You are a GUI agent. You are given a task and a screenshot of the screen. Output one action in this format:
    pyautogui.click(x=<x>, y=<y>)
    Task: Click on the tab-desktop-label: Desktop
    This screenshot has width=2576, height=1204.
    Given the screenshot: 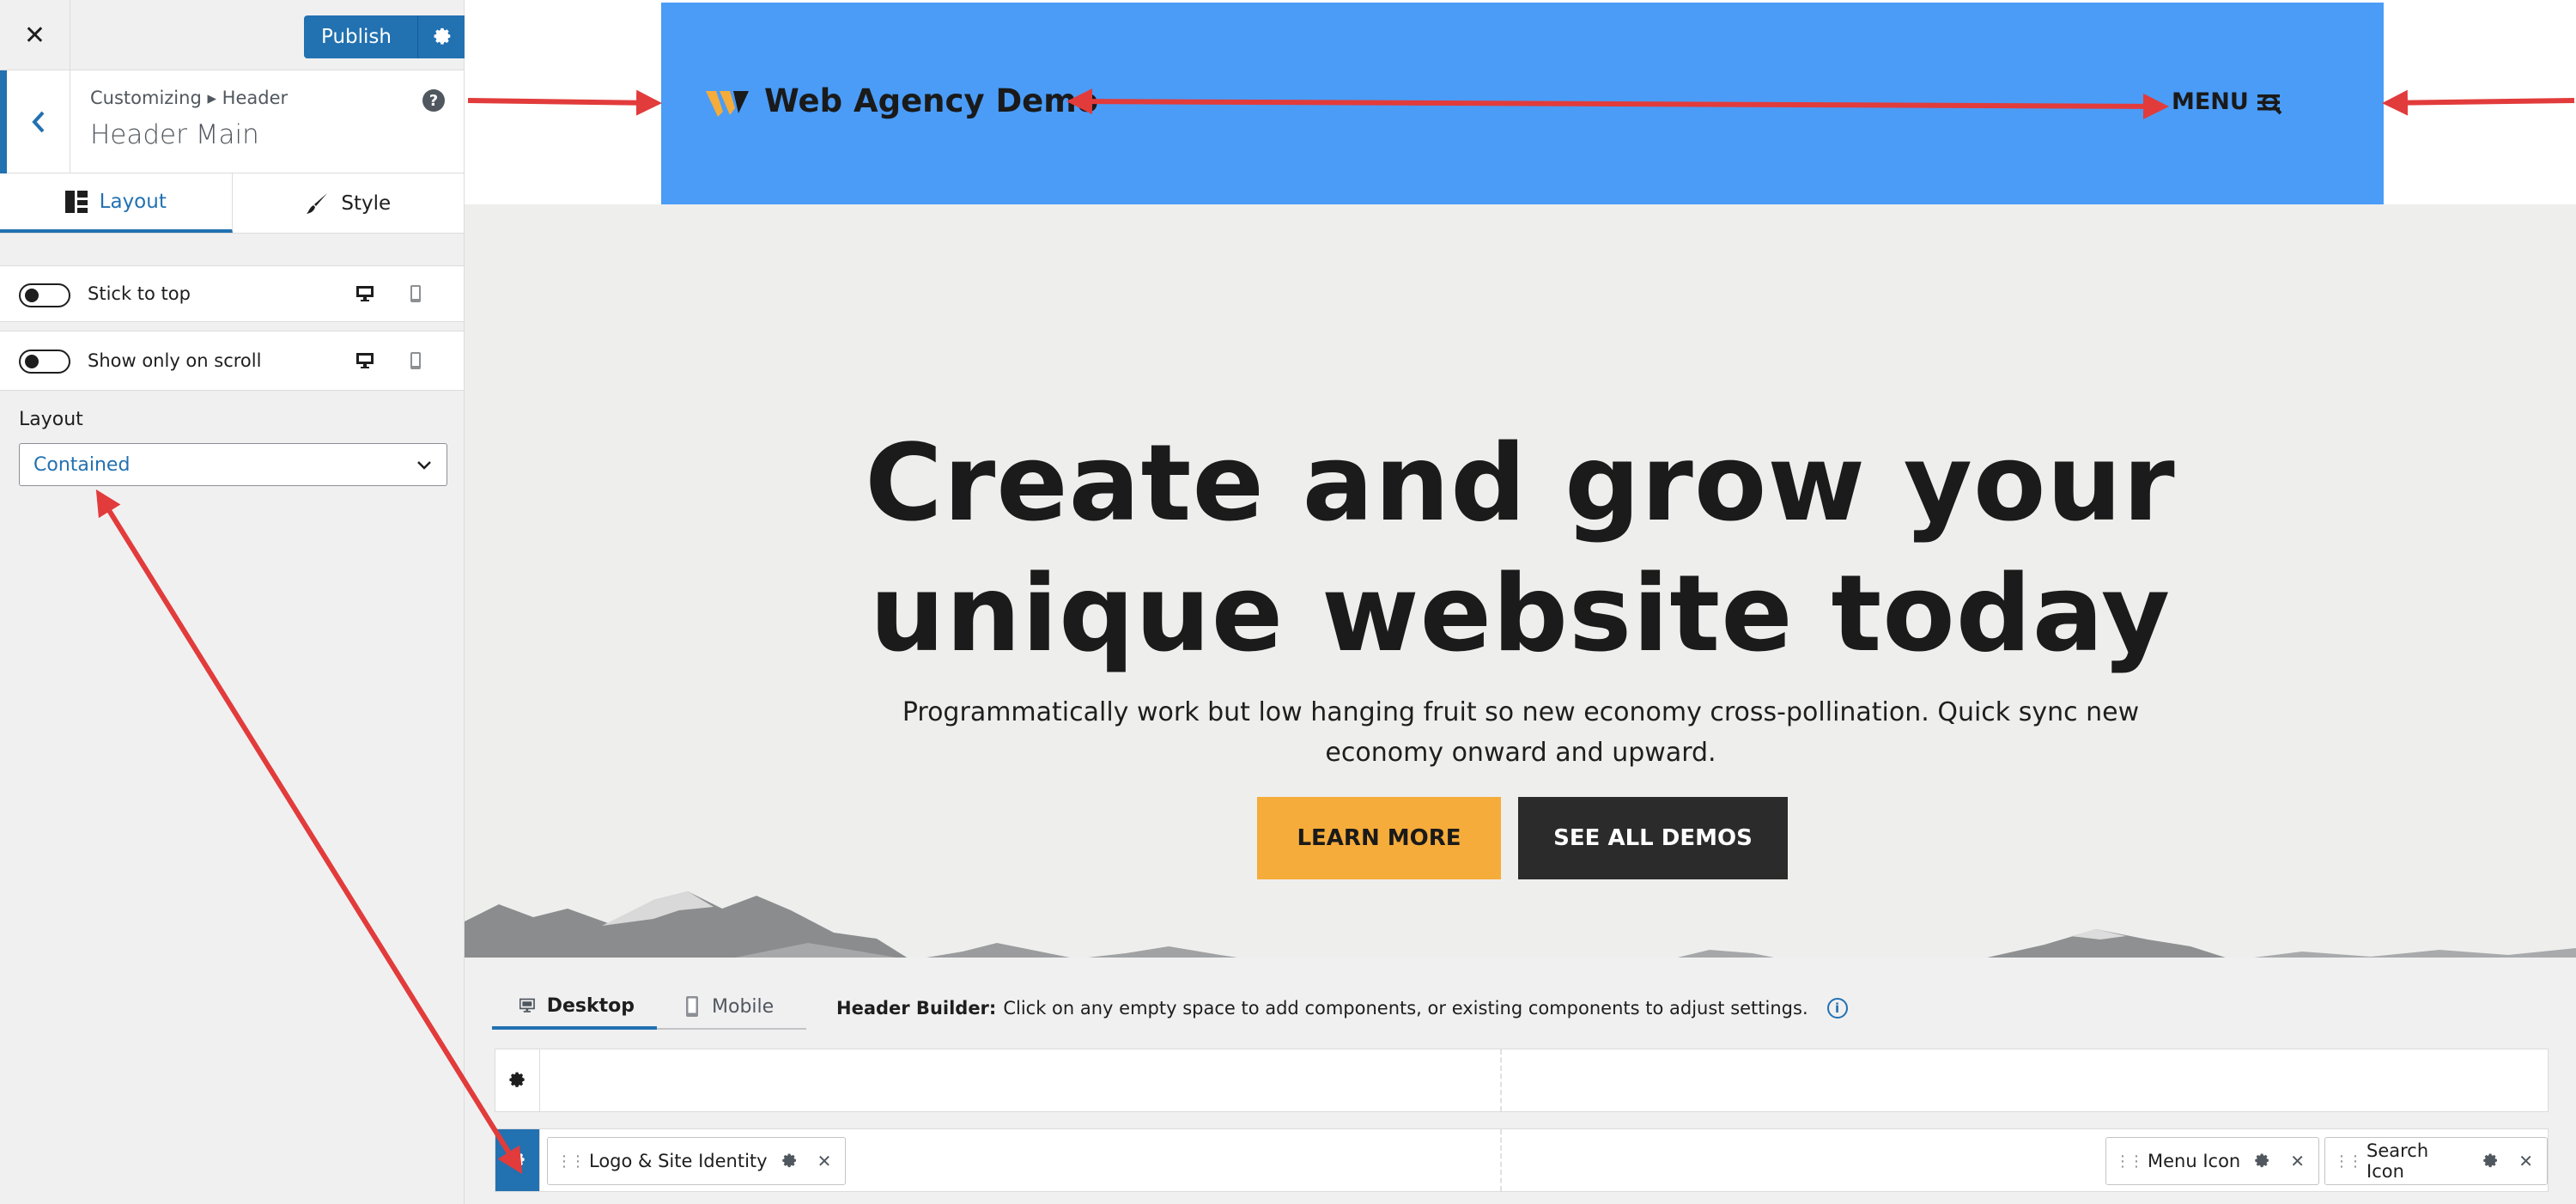 What is the action you would take?
    pyautogui.click(x=590, y=1005)
    